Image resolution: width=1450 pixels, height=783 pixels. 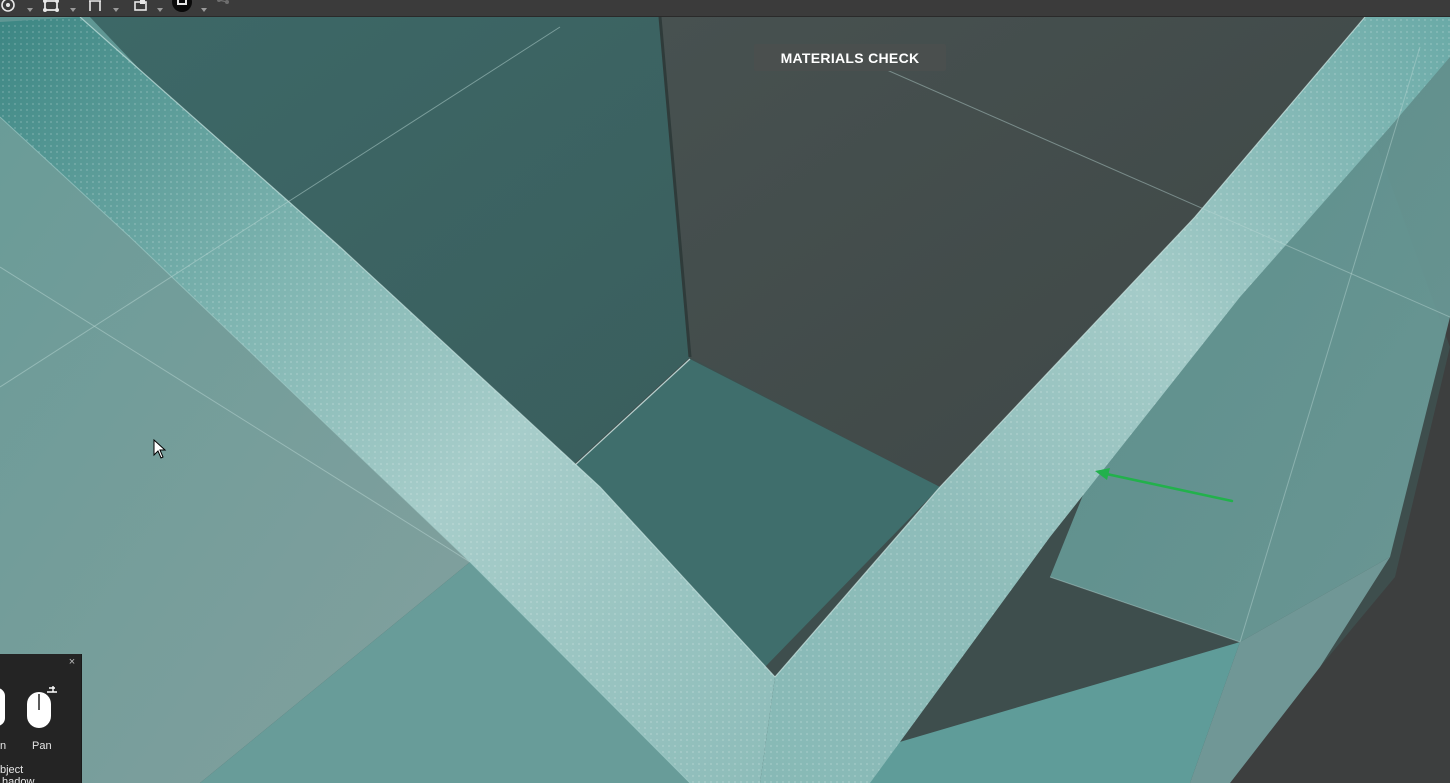 I want to click on mouse-icon, so click(x=3, y=709).